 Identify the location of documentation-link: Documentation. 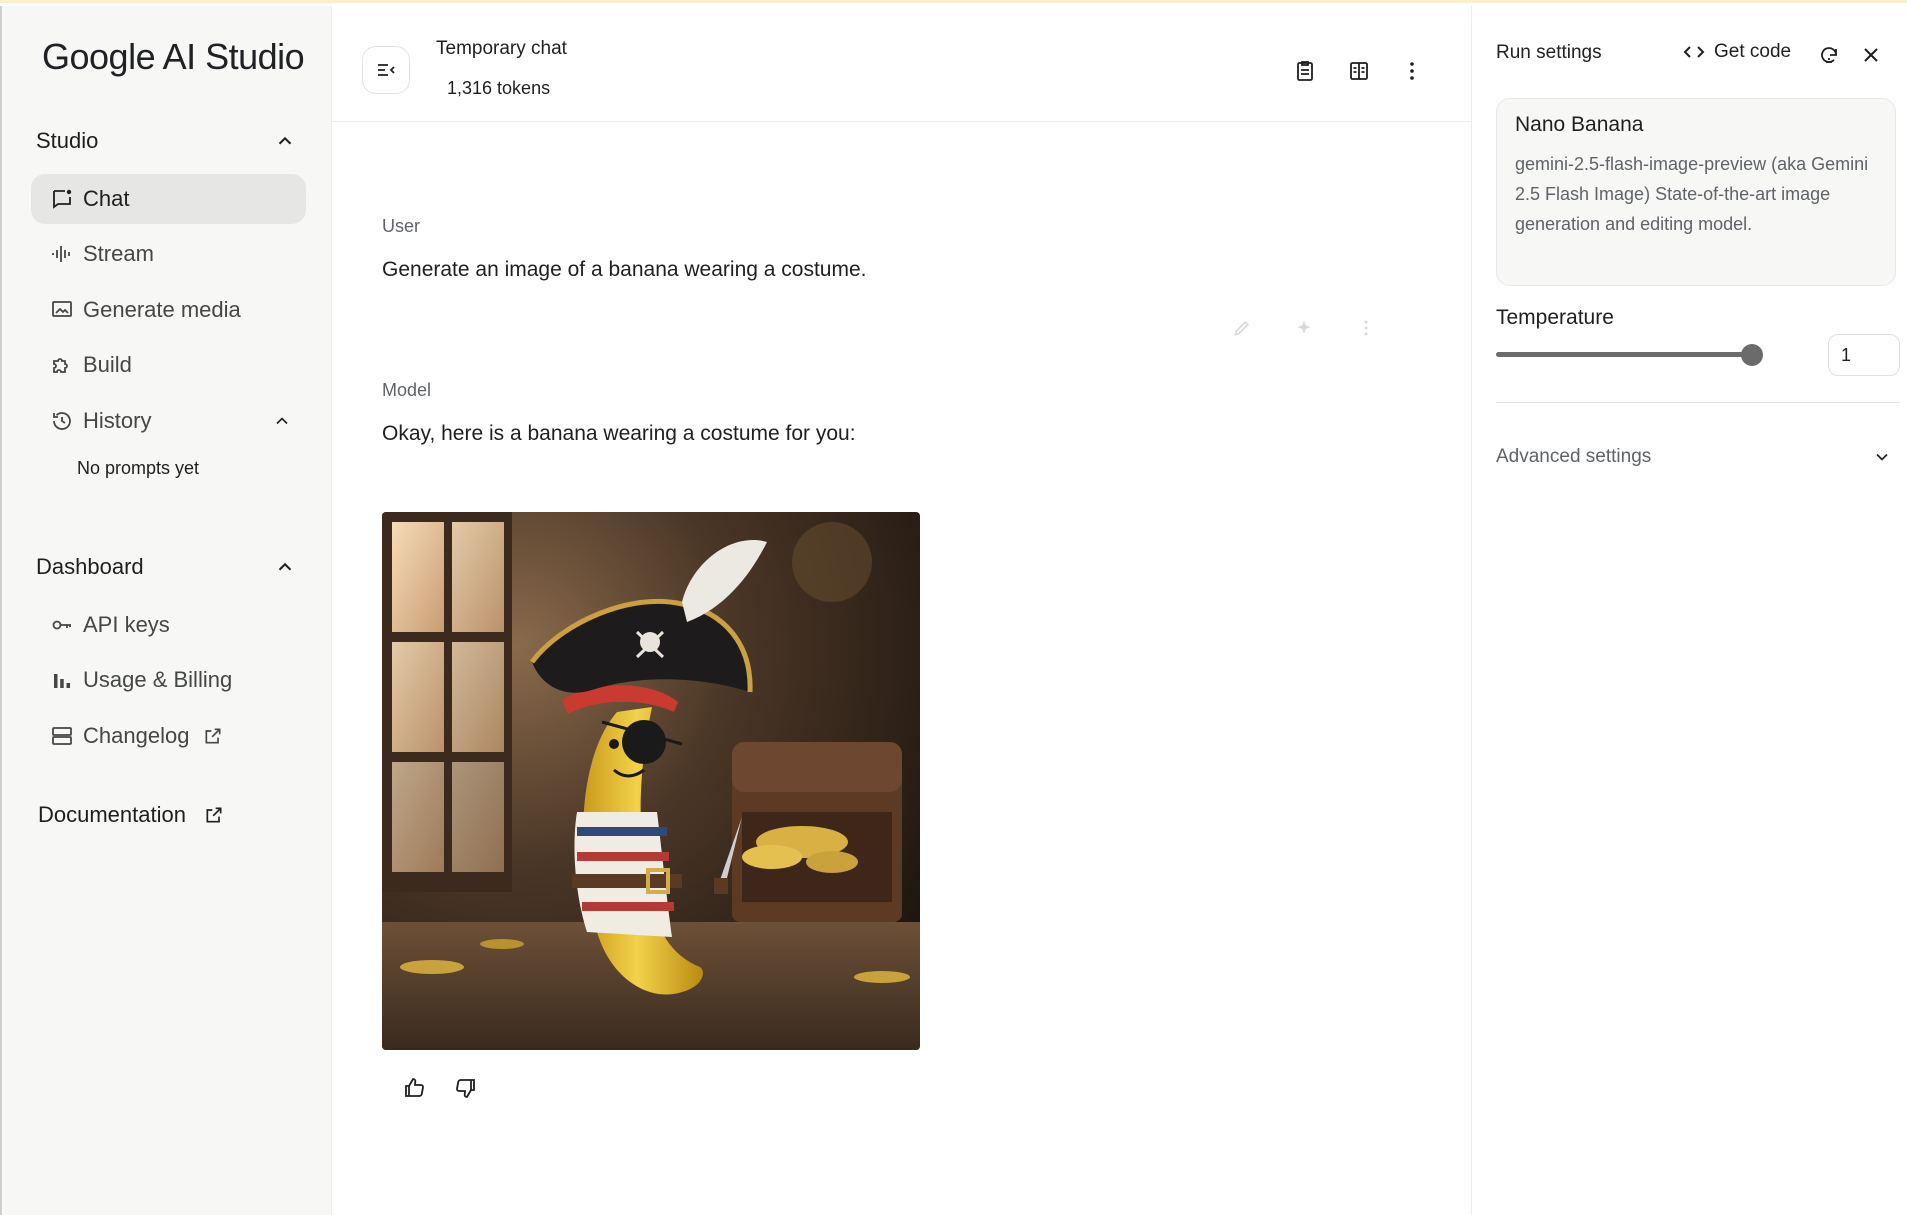
(131, 815).